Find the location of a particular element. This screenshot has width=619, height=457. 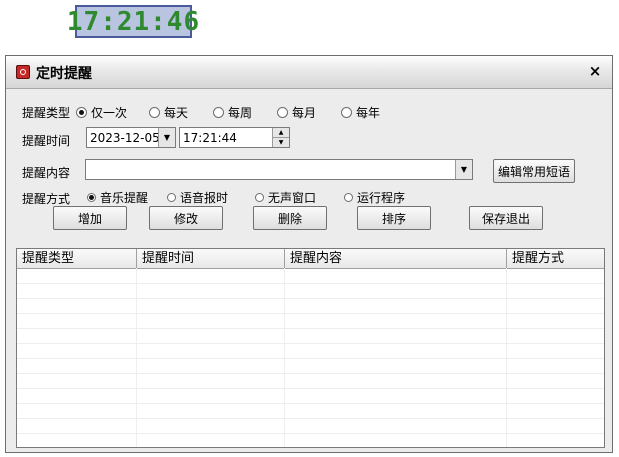

radio-once-label: 仅一次 is located at coordinates (109, 113).